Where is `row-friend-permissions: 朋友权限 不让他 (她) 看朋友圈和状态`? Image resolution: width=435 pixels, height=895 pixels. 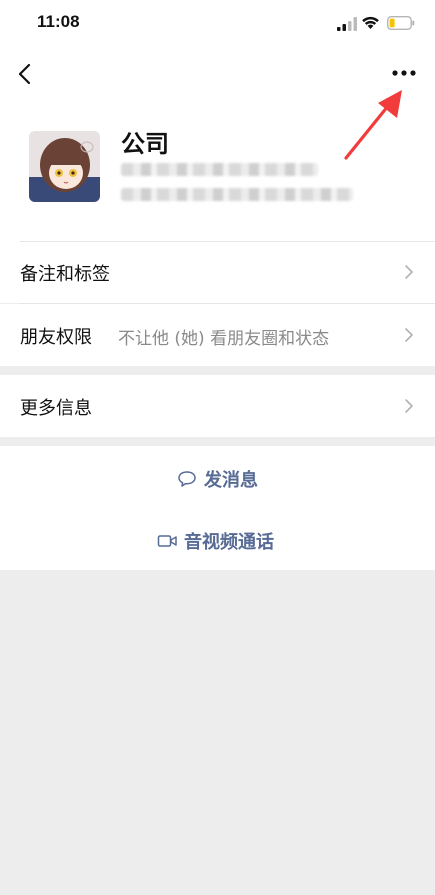 row-friend-permissions: 朋友权限 不让他 (她) 看朋友圈和状态 is located at coordinates (217, 335).